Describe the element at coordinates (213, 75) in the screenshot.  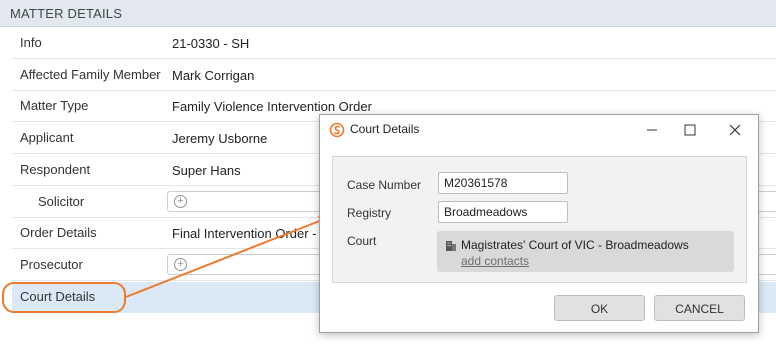
I see `row-value: Mark Corrigan` at that location.